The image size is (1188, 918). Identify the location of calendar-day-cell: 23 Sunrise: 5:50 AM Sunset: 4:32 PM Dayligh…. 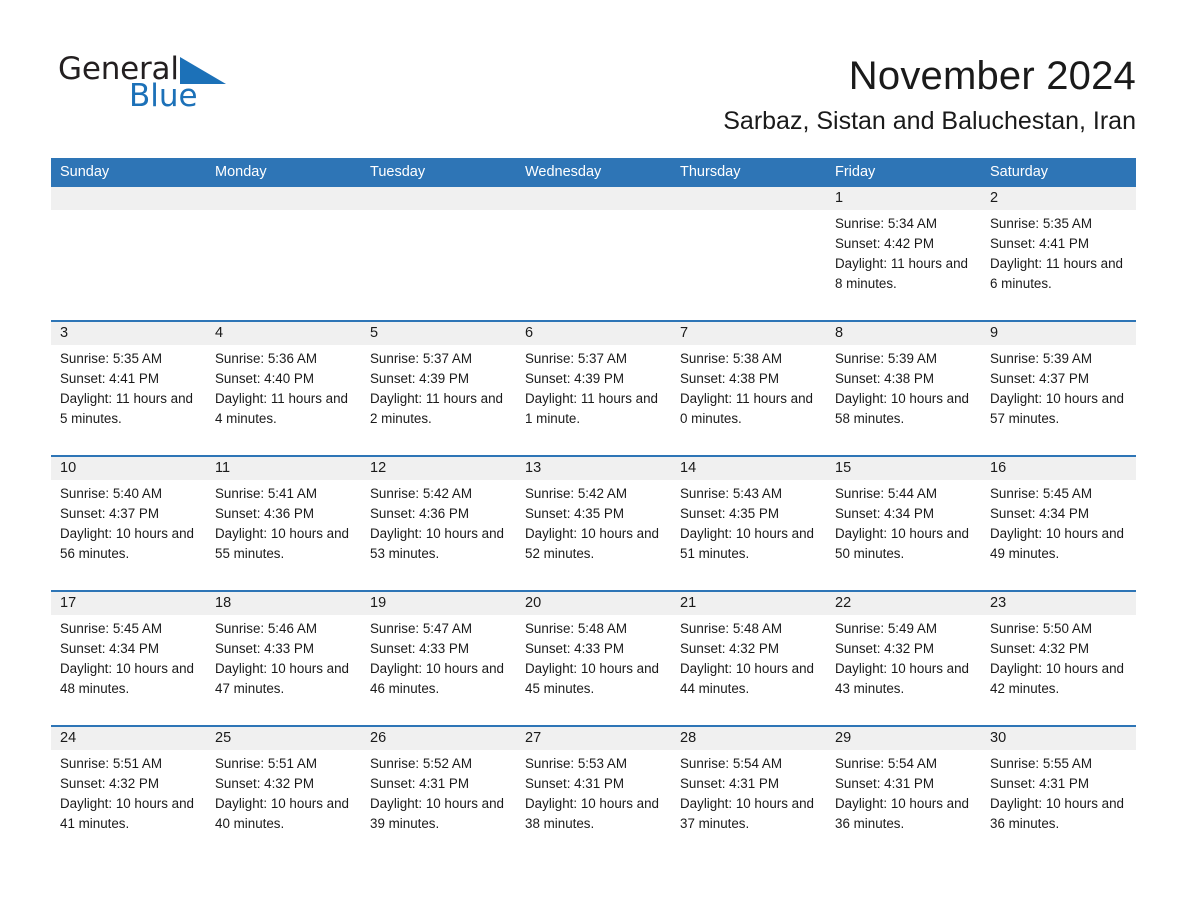
(1058, 658).